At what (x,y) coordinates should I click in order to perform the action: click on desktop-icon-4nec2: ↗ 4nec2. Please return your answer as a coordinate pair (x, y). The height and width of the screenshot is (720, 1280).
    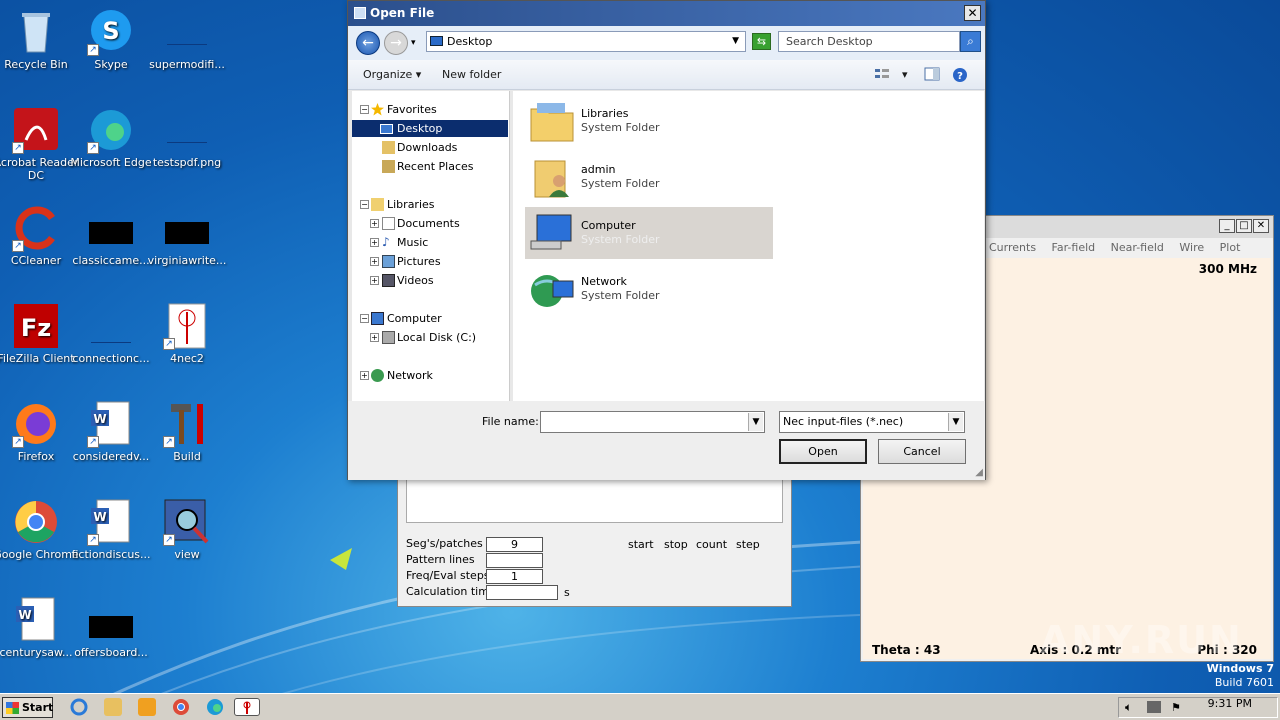
    Looking at the image, I should click on (187, 333).